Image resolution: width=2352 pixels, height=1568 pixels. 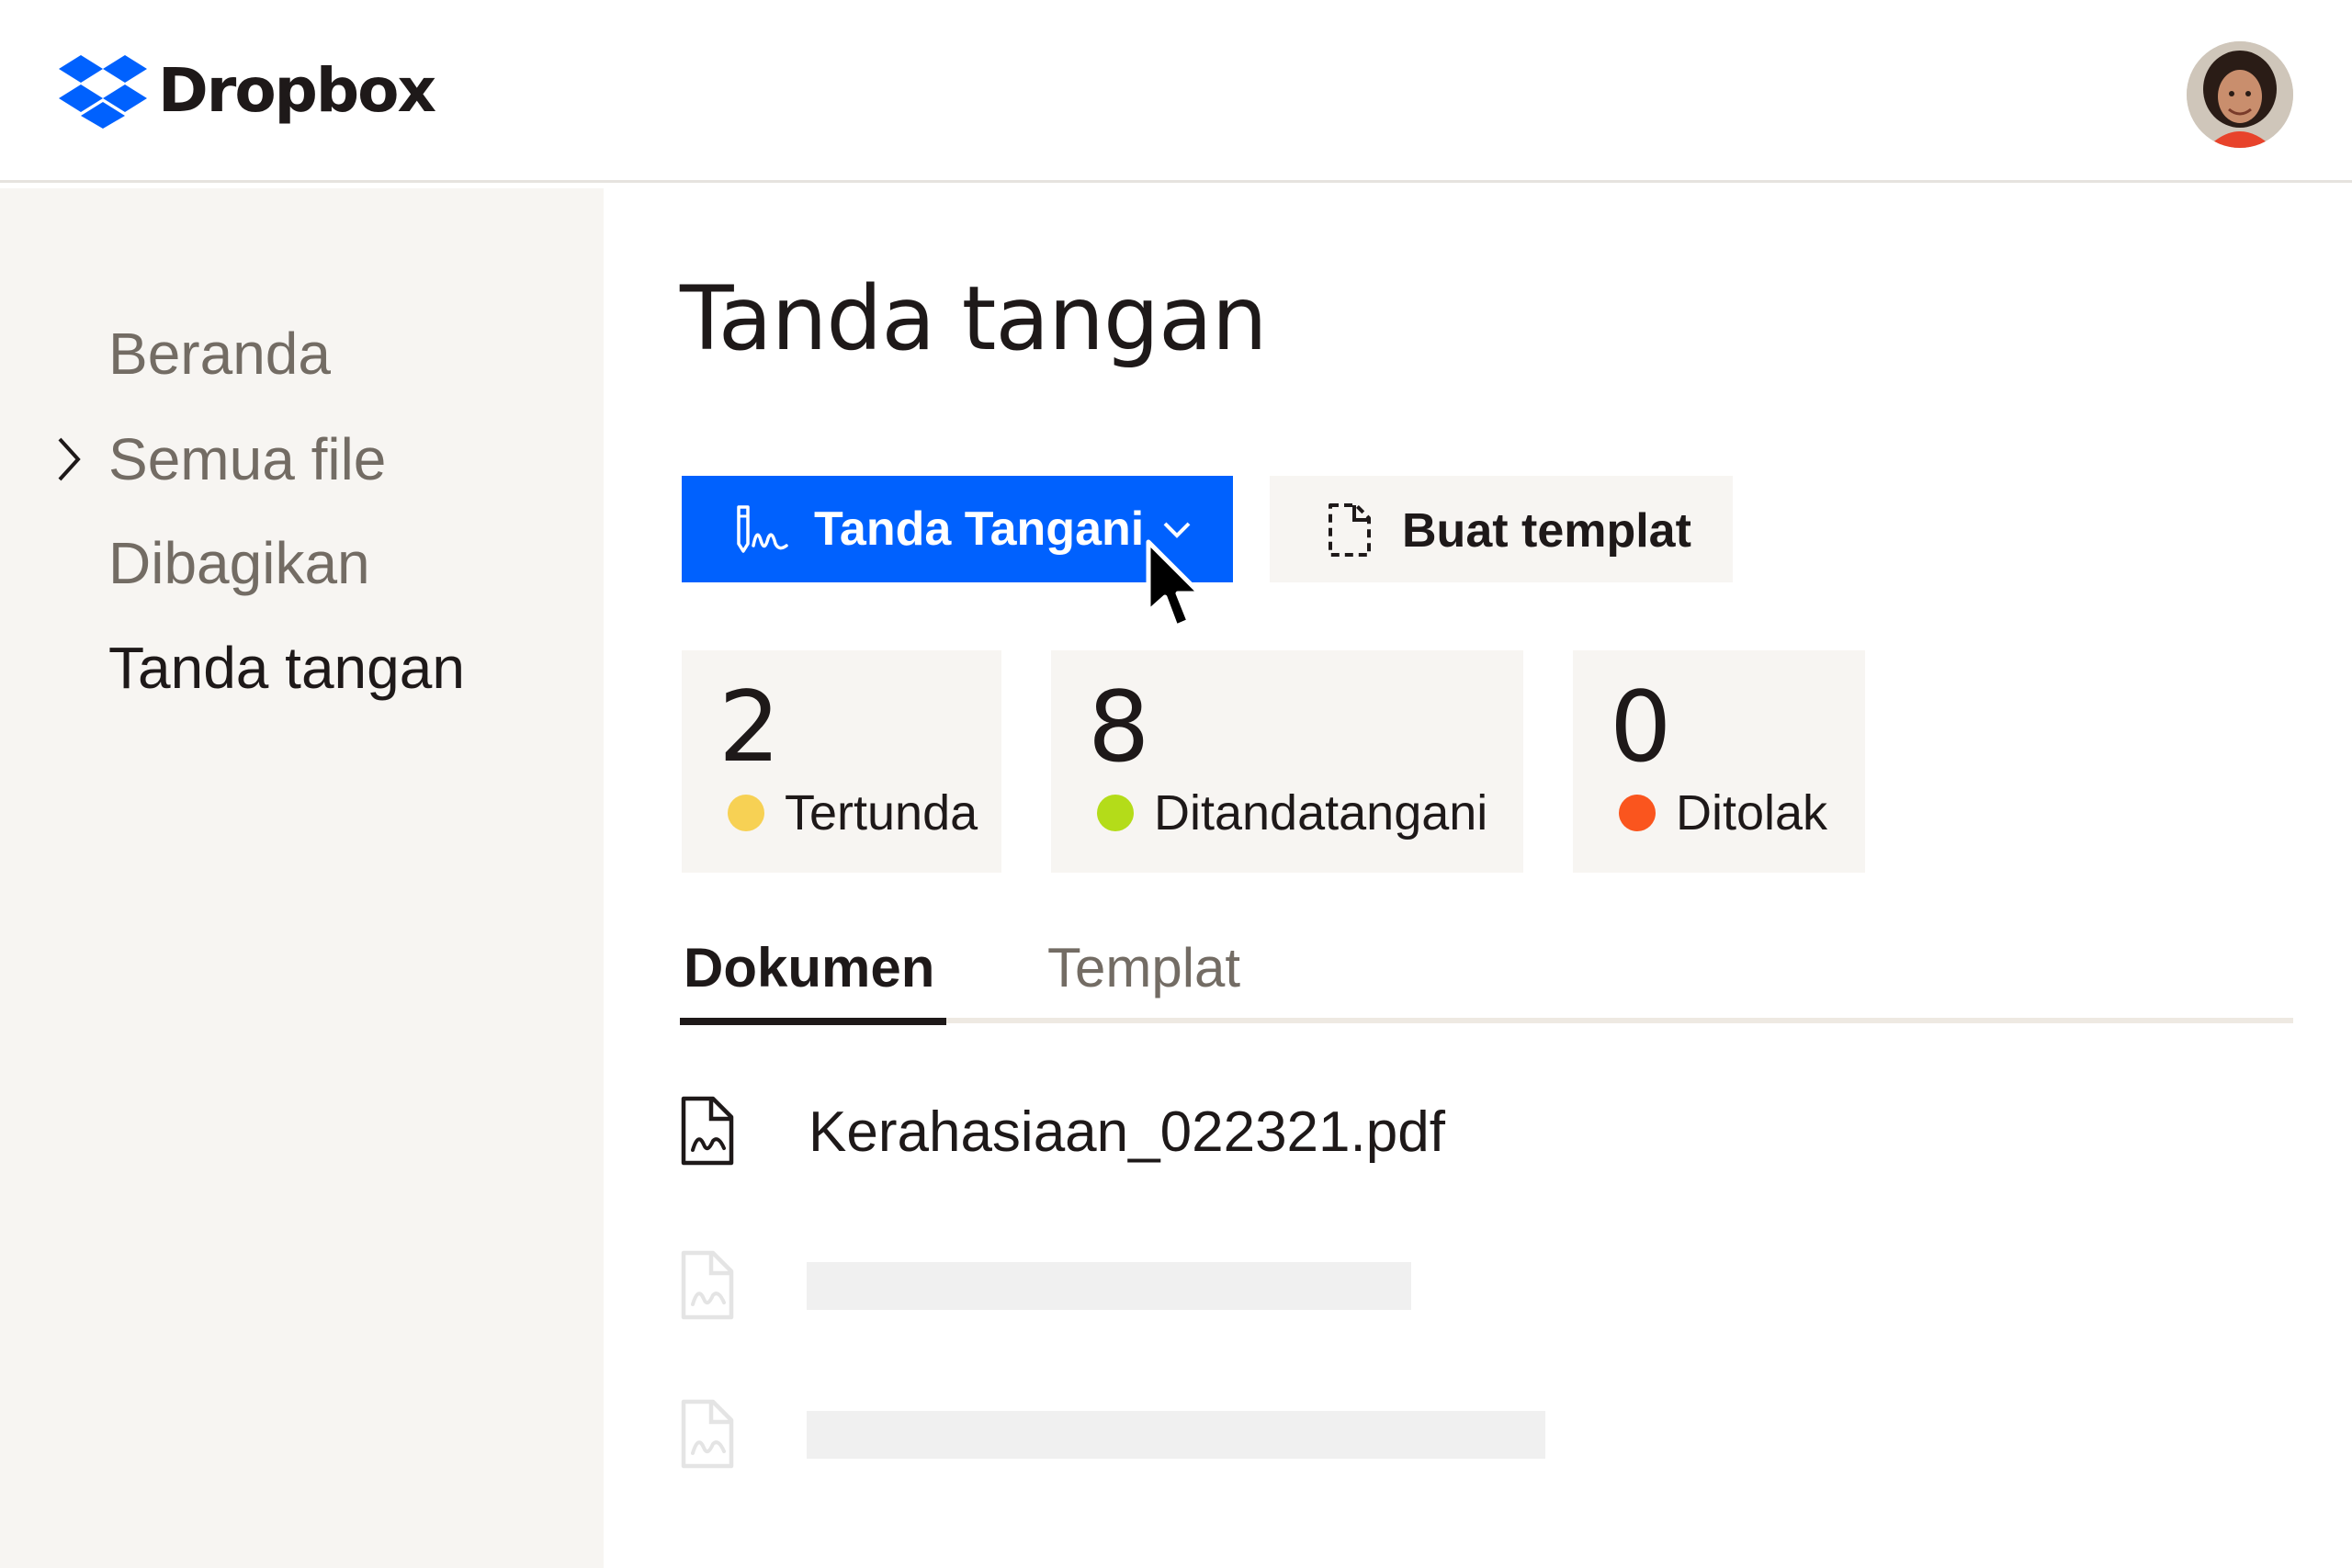 What do you see at coordinates (1637, 813) in the screenshot?
I see `status-dot-red` at bounding box center [1637, 813].